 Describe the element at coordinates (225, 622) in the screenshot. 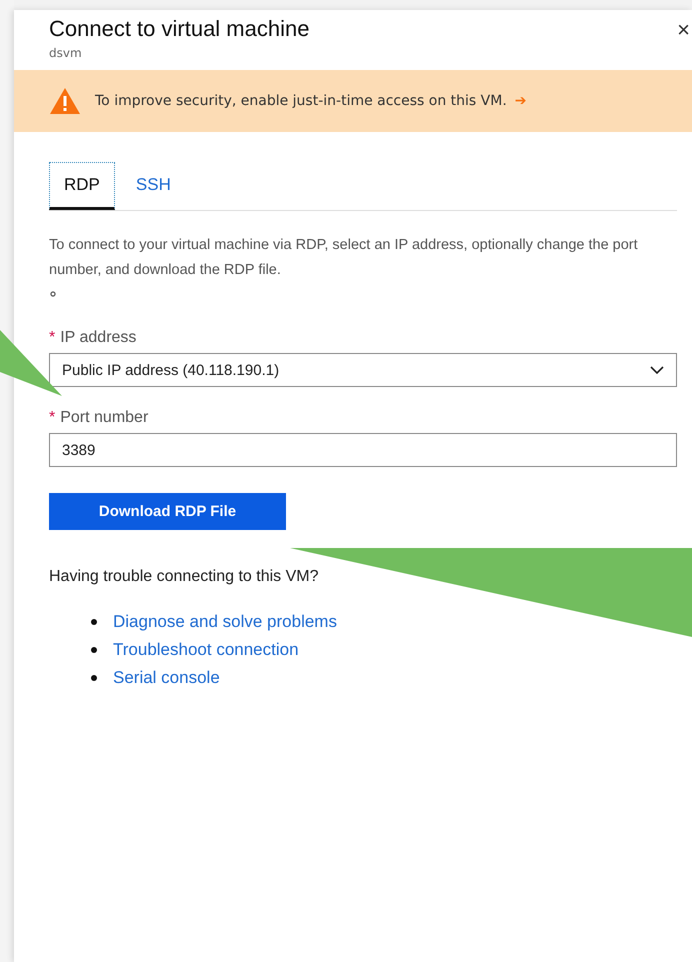

I see `help-link: Diagnose and solve problems` at that location.